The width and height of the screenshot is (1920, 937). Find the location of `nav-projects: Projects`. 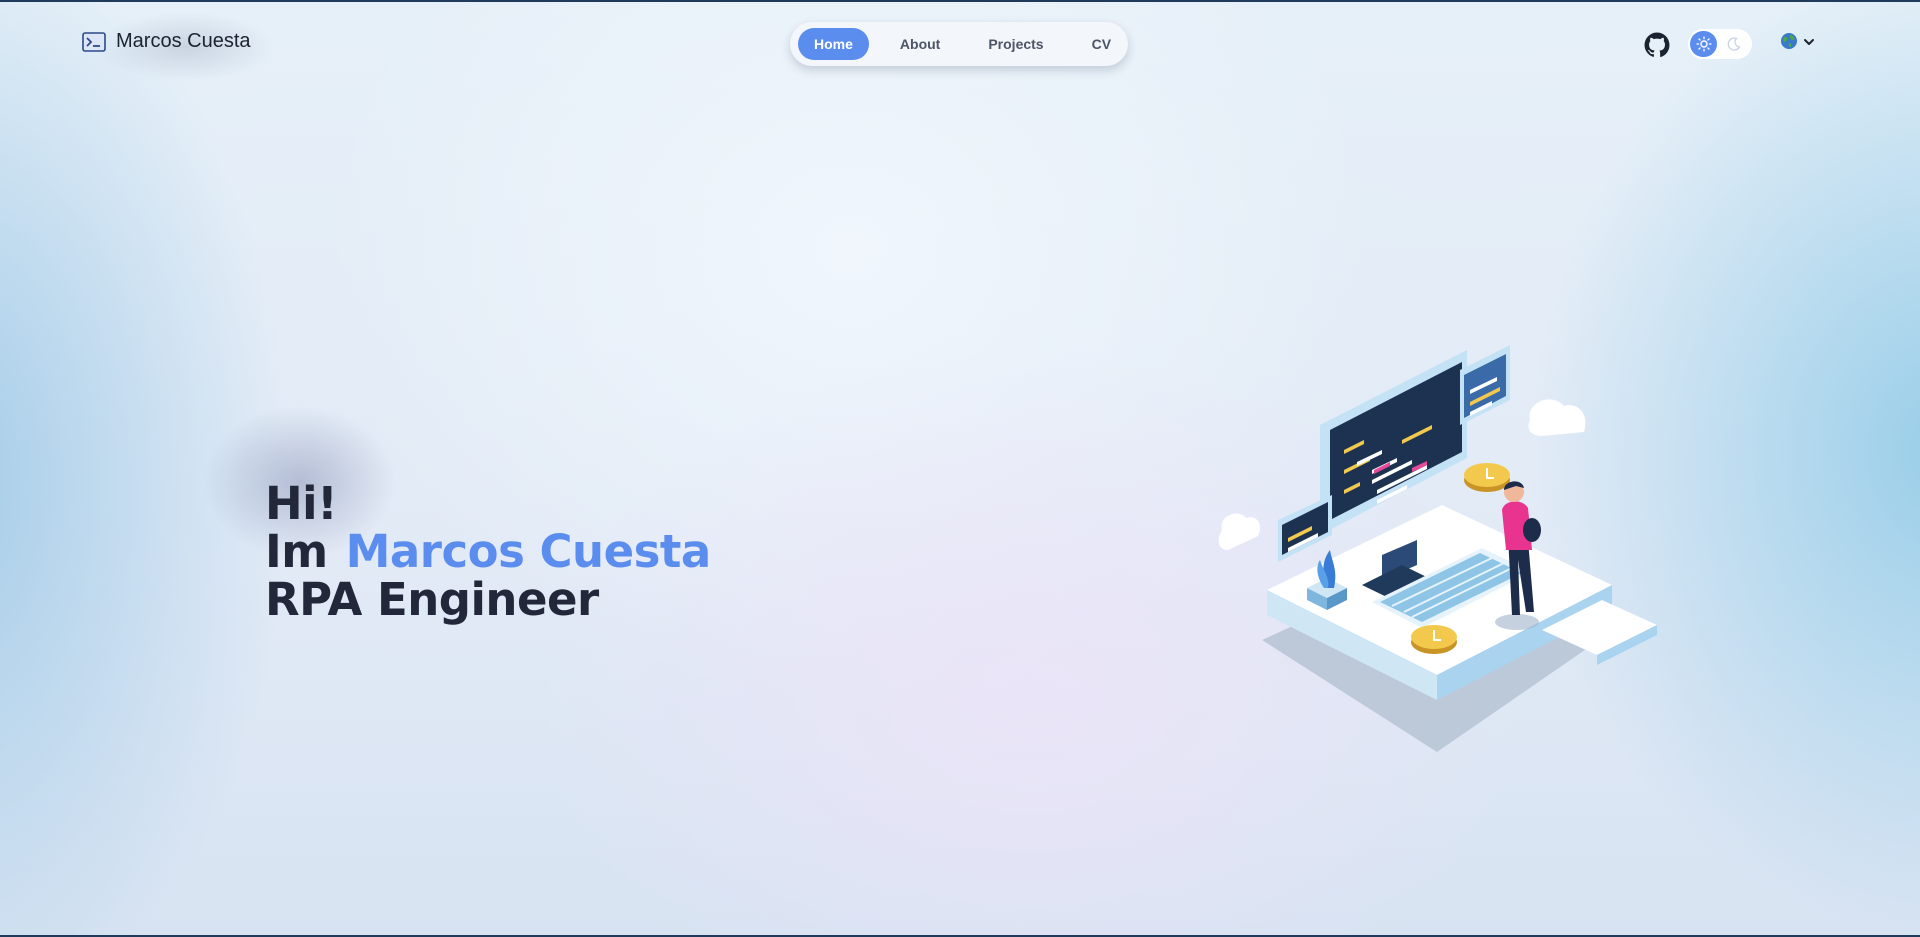

nav-projects: Projects is located at coordinates (1015, 44).